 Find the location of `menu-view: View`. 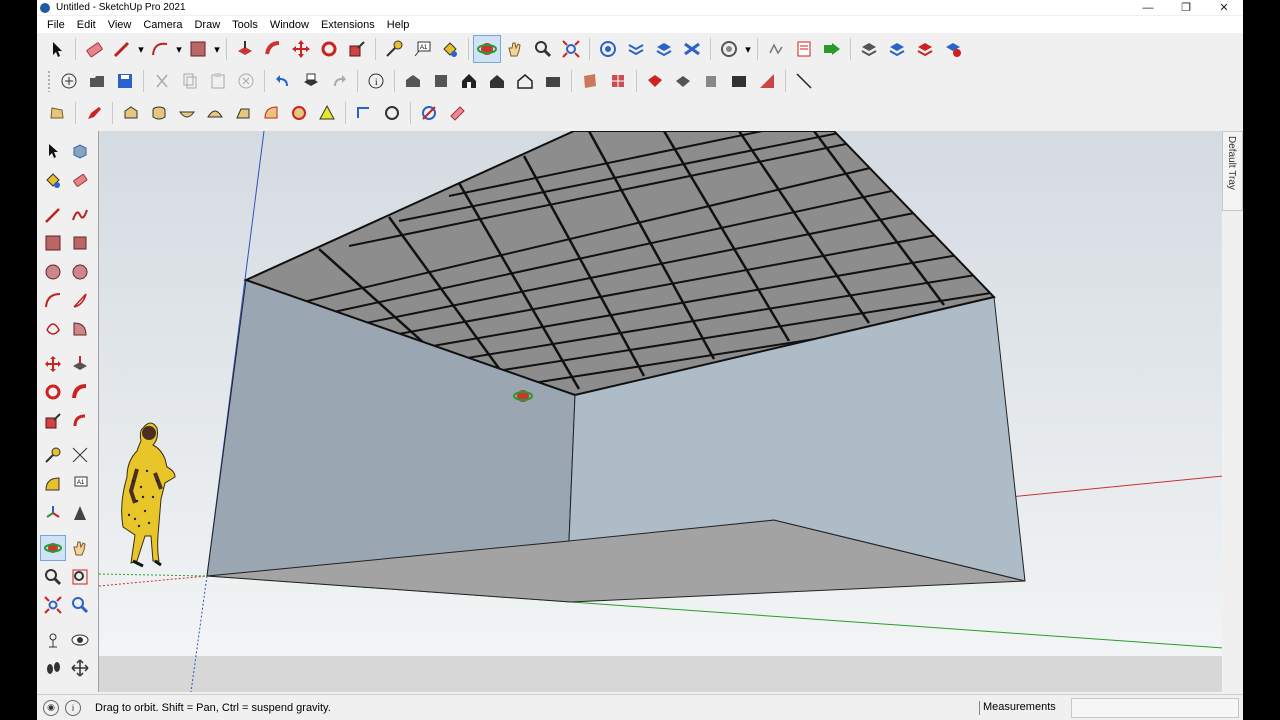

menu-view: View is located at coordinates (120, 25).